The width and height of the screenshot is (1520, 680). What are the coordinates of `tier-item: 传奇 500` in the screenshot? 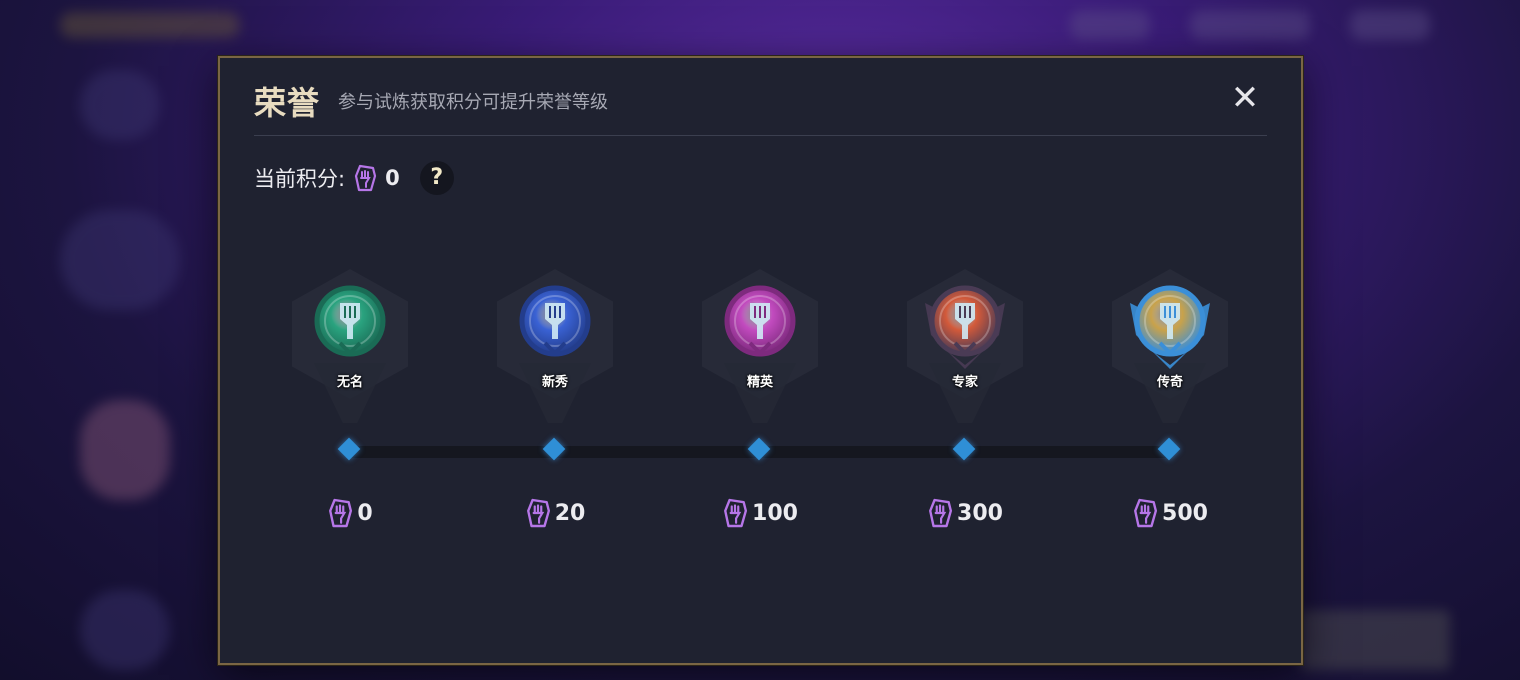 It's located at (1170, 403).